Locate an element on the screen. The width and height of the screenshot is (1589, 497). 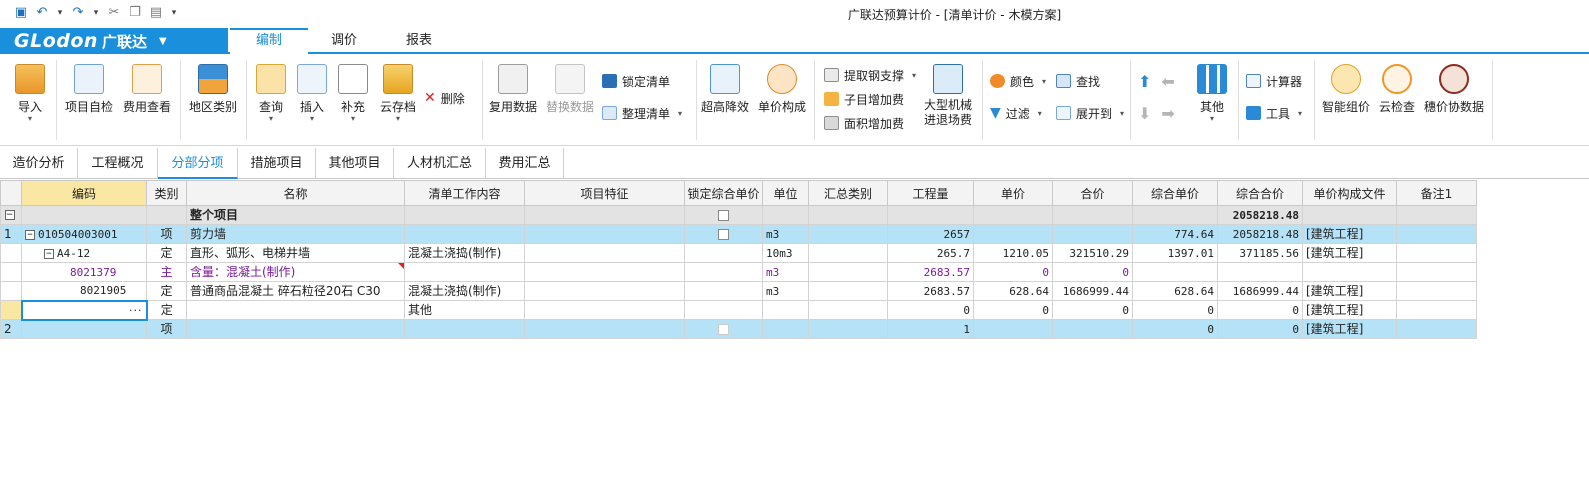
cell-work is located at coordinates (464, 215).